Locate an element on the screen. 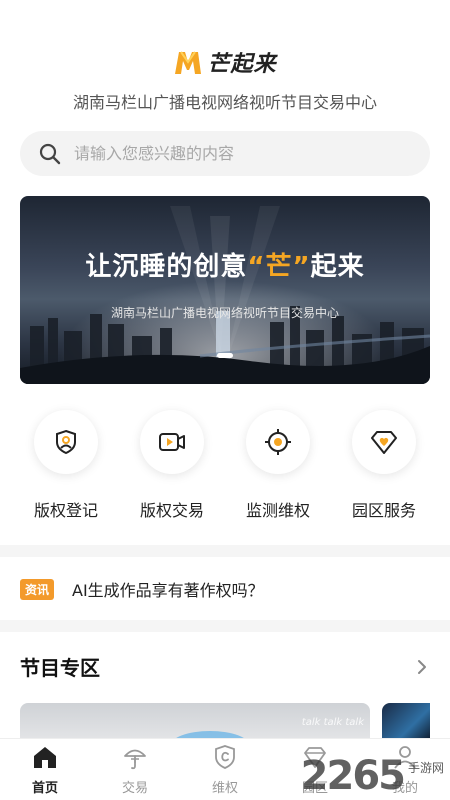 This screenshot has width=450, height=800. home-icon is located at coordinates (45, 757).